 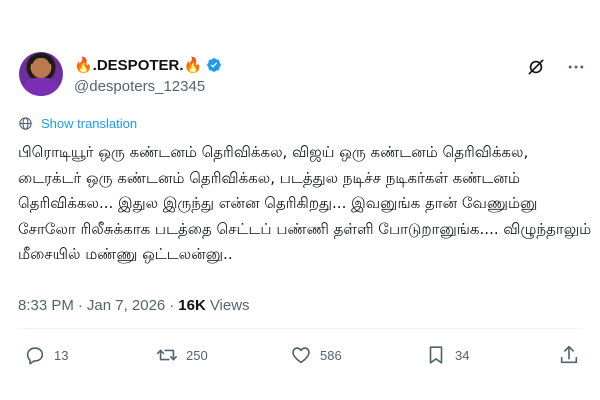 What do you see at coordinates (25, 123) in the screenshot?
I see `globe-icon` at bounding box center [25, 123].